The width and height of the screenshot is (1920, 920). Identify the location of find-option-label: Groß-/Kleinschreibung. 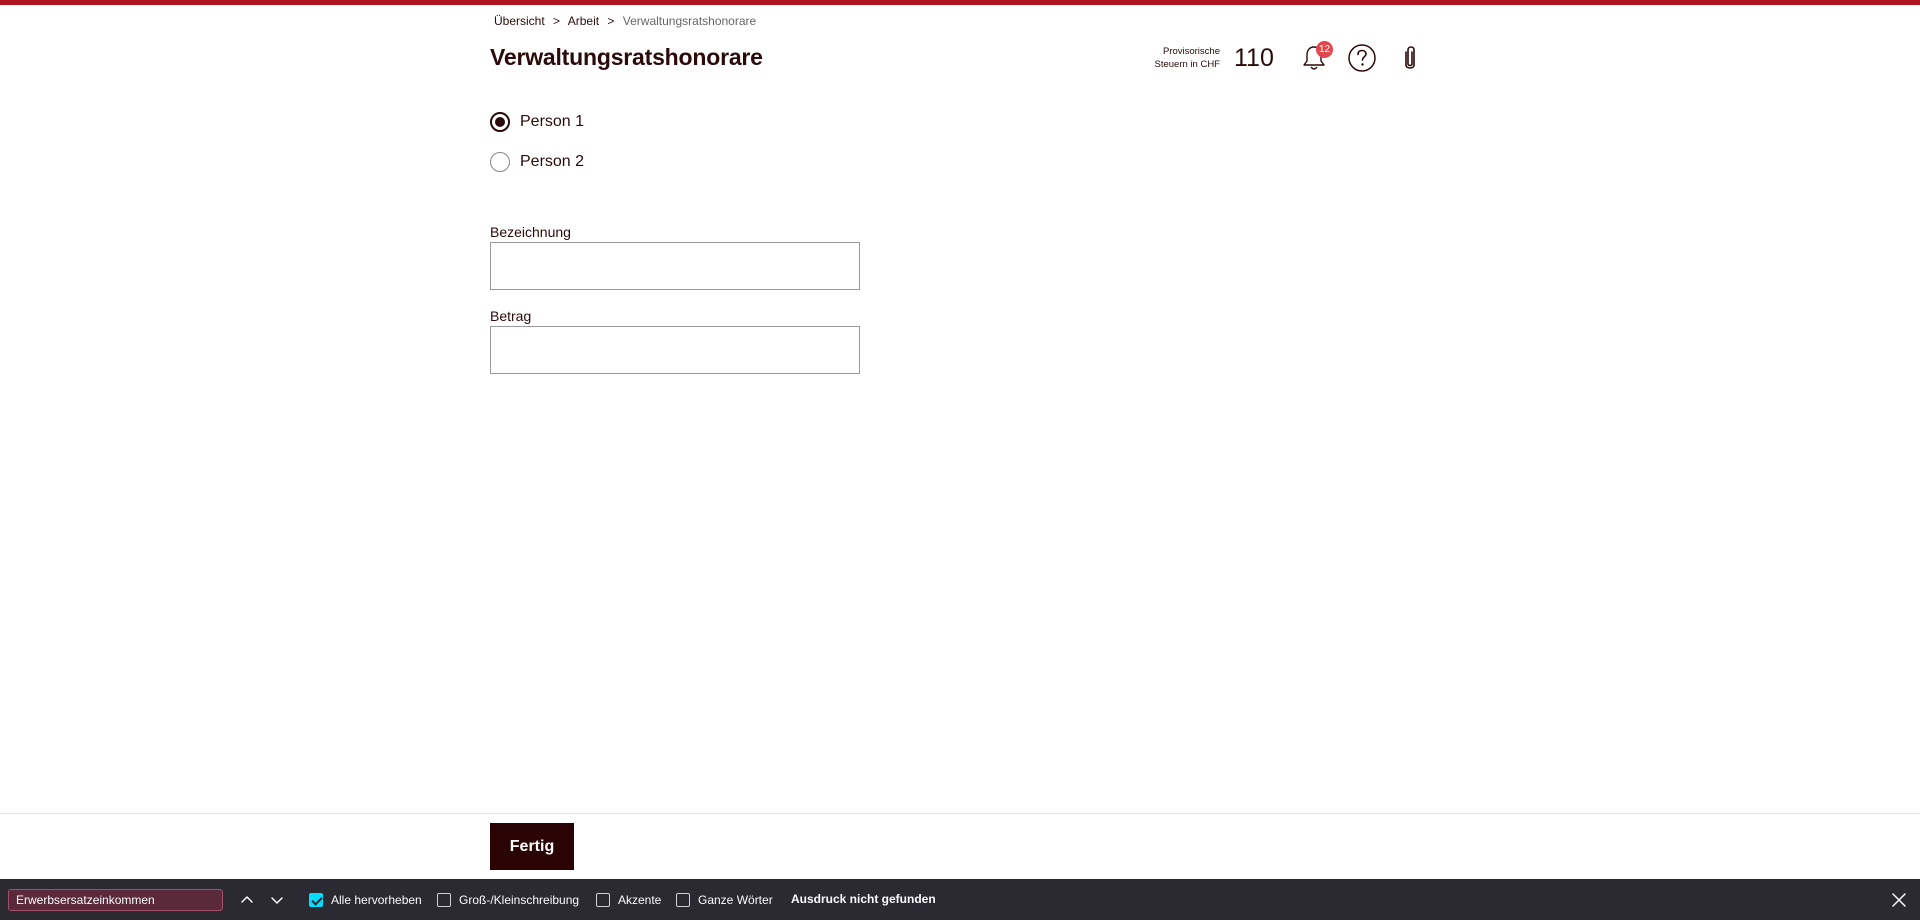
(519, 900).